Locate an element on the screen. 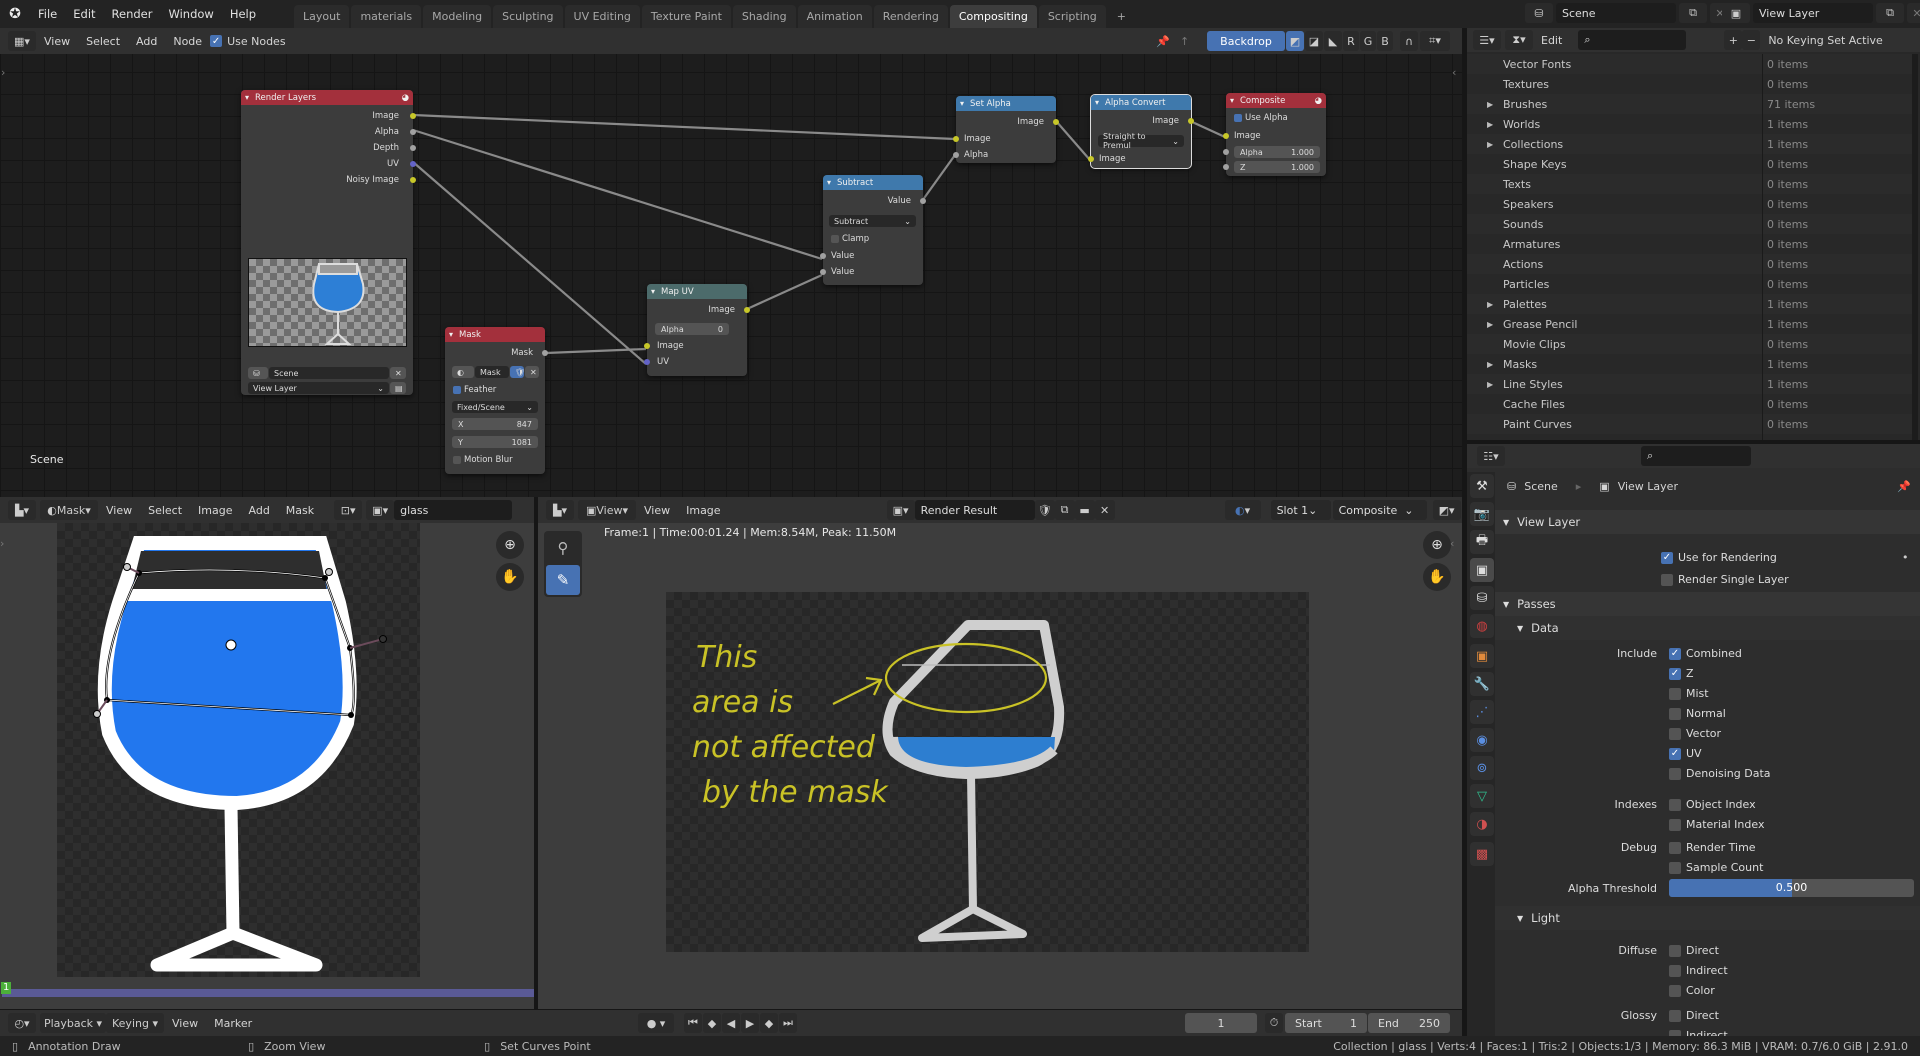 This screenshot has height=1056, width=1920. view-layer-field: View Layer is located at coordinates (1813, 13).